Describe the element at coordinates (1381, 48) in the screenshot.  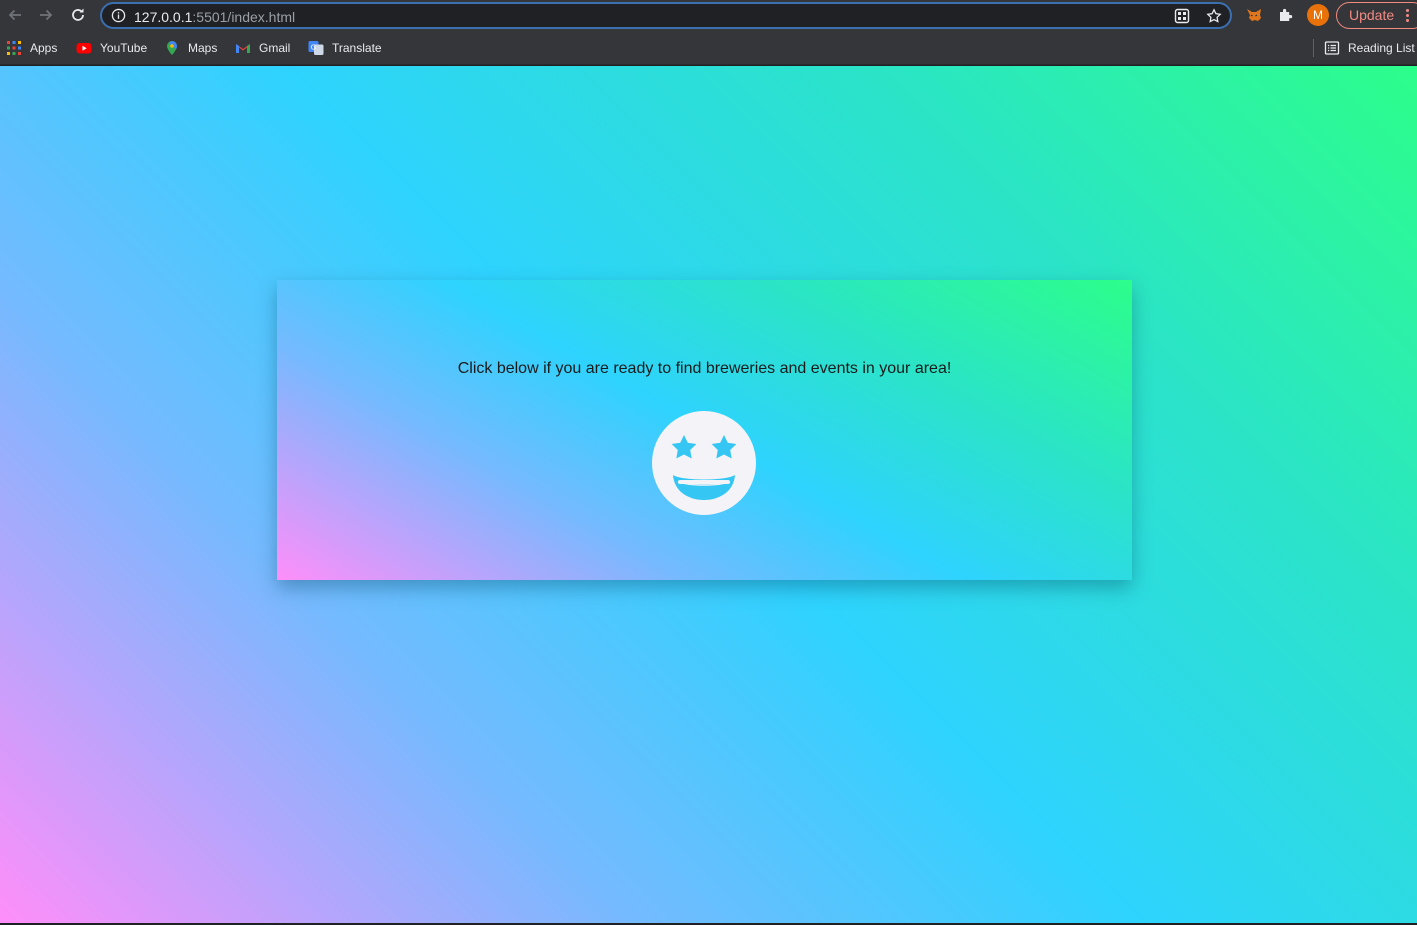
I see `reading-list-label: Reading List` at that location.